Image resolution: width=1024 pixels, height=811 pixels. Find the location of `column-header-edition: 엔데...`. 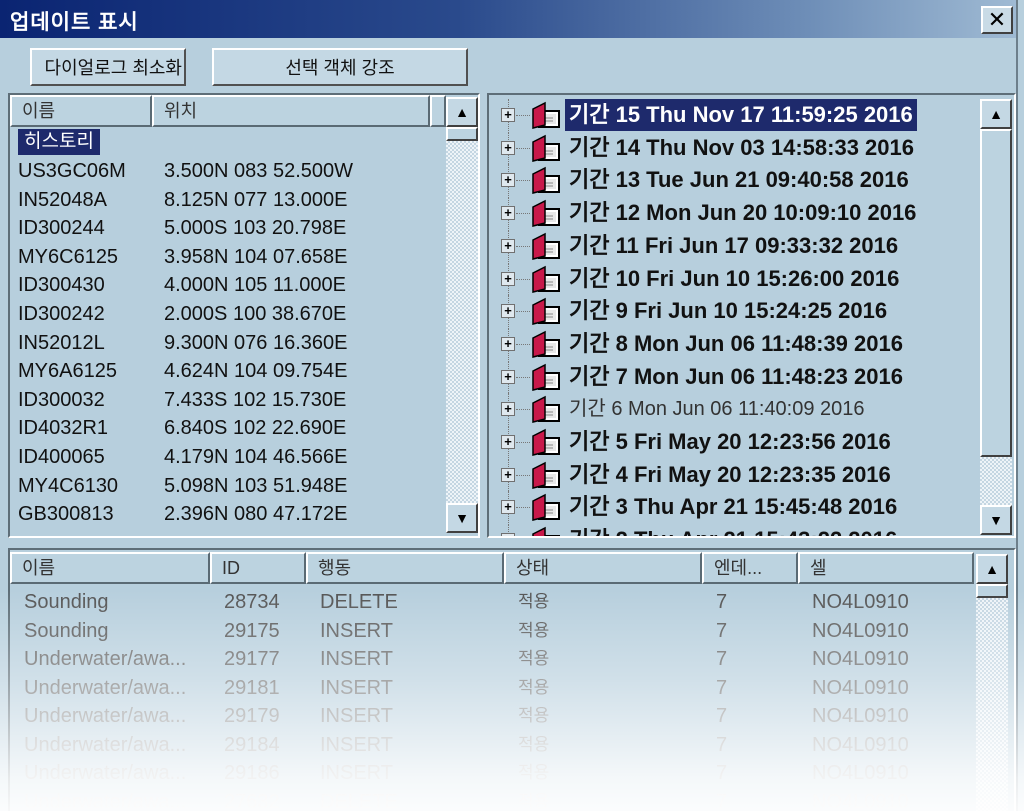

column-header-edition: 엔데... is located at coordinates (750, 568).